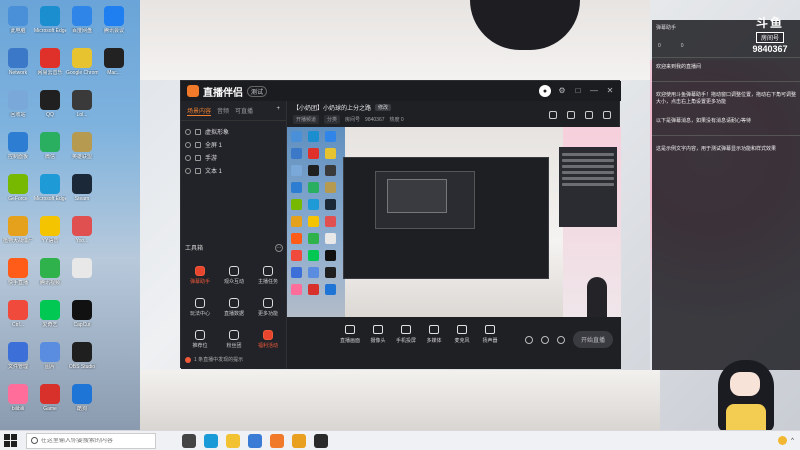 The image size is (800, 450). Describe the element at coordinates (95, 440) in the screenshot. I see `search-input` at that location.